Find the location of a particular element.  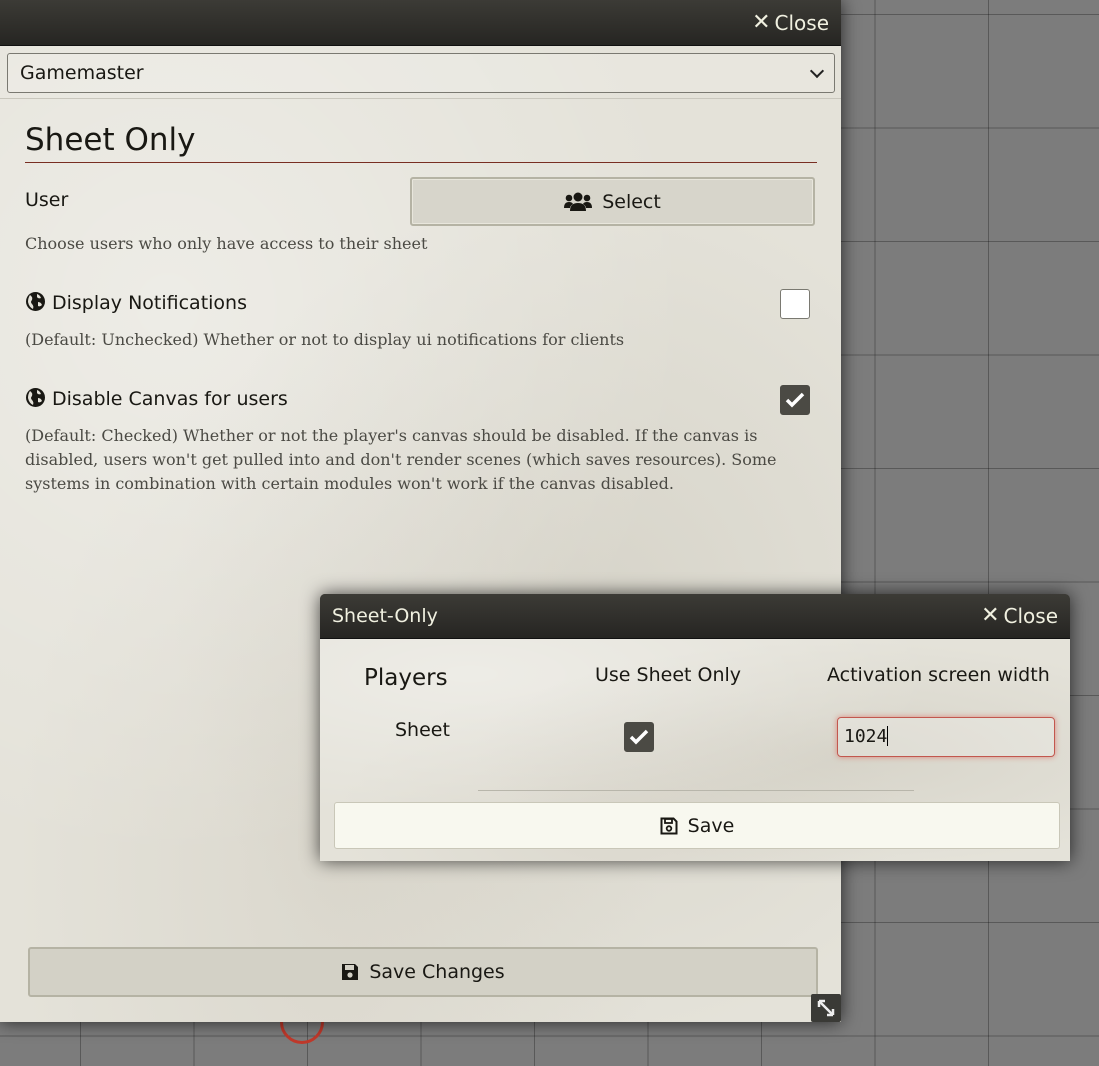

use-sheet-only-column-header: Use Sheet Only is located at coordinates (668, 675).